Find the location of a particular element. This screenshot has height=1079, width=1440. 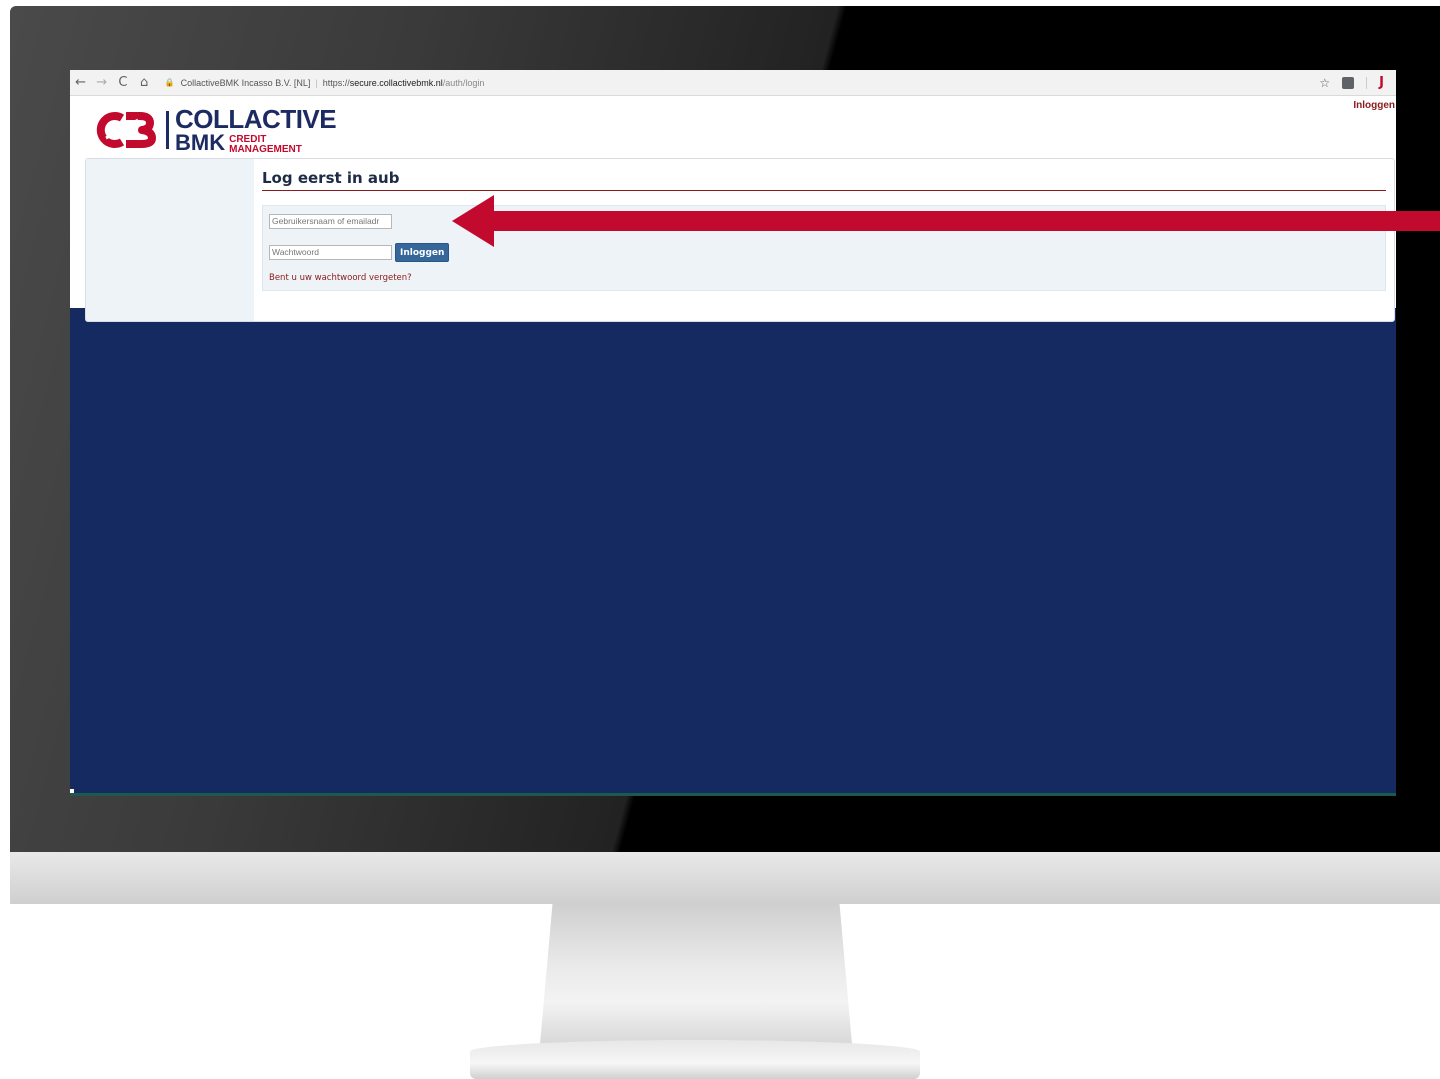

cb-logo-mark-icon is located at coordinates (126, 130).